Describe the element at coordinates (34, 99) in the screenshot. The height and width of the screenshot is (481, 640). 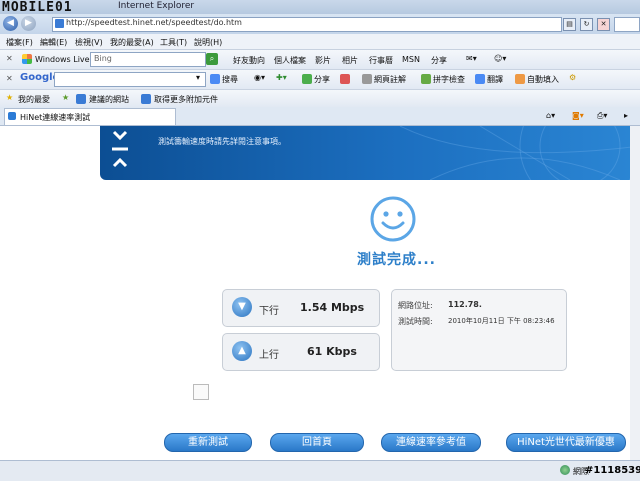
I see `favorites-label: 我的最愛` at that location.